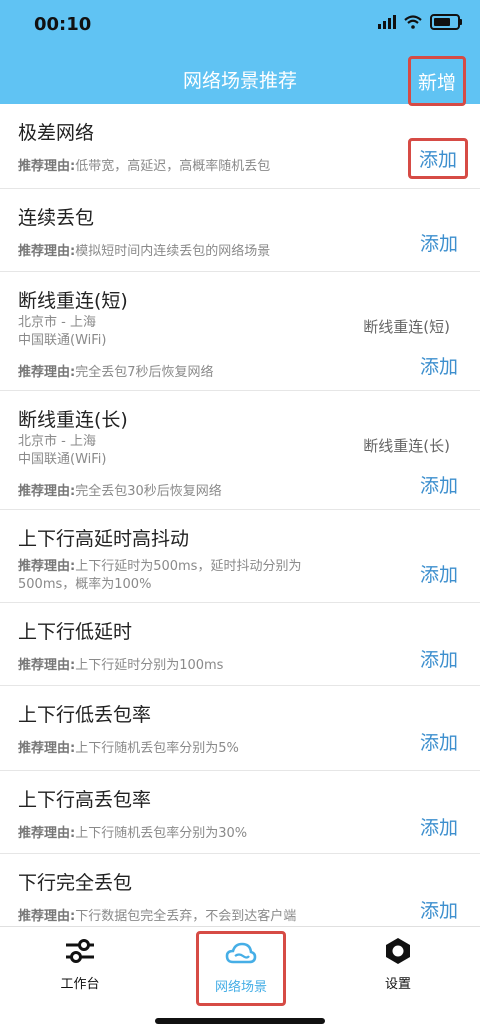 This screenshot has height=1032, width=480. I want to click on tab-network-scenes: 网络场景, so click(241, 968).